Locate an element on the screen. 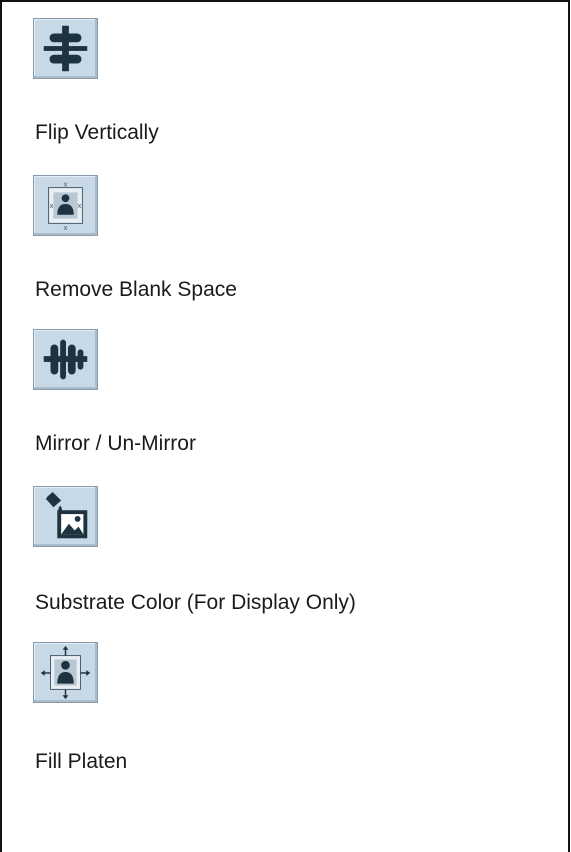 Image resolution: width=571 pixels, height=852 pixels. mirror-button is located at coordinates (65, 359).